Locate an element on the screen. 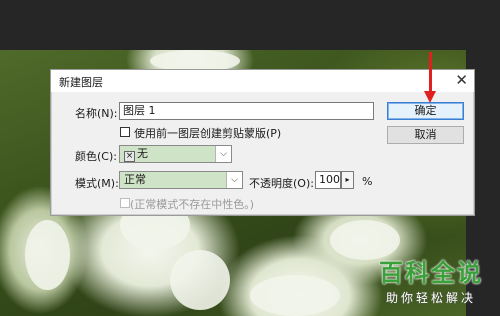  watermark-main-text: 百科全说 is located at coordinates (431, 273).